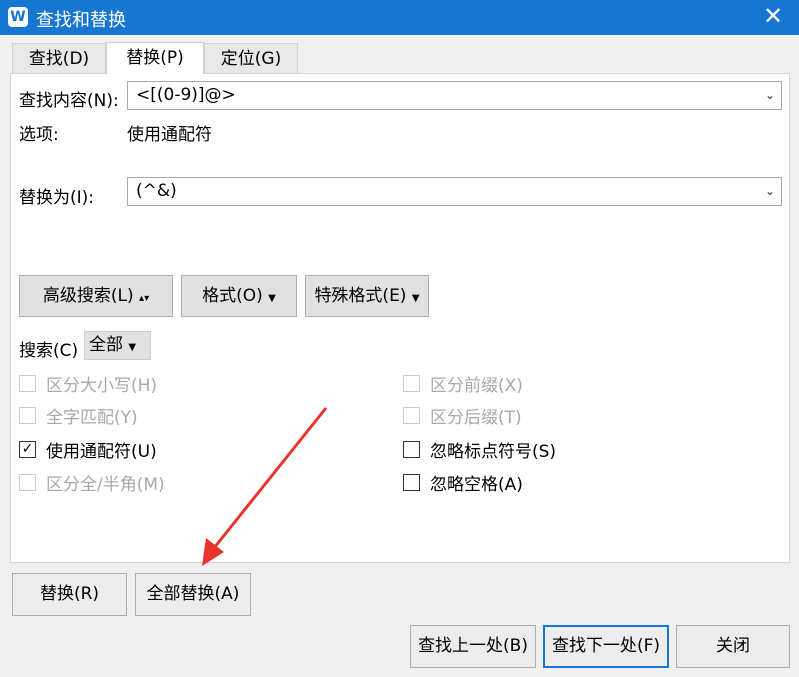  I want to click on checkbox-label: 区分前缀(X), so click(476, 385).